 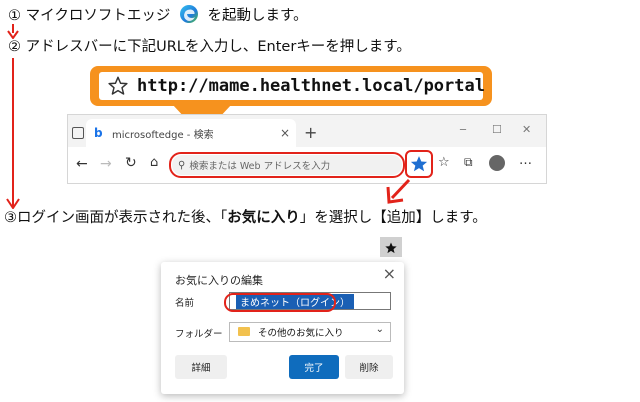 What do you see at coordinates (280, 302) in the screenshot?
I see `name-field-highlight` at bounding box center [280, 302].